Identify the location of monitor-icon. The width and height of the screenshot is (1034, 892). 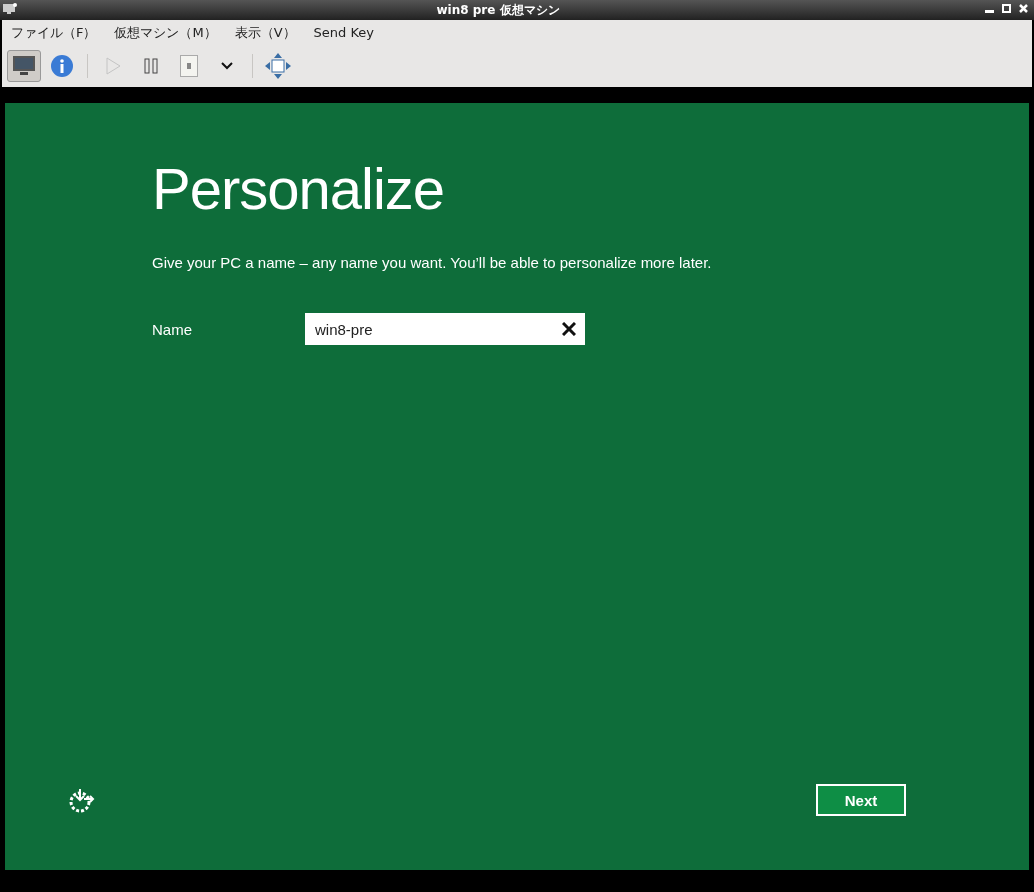
(10, 9).